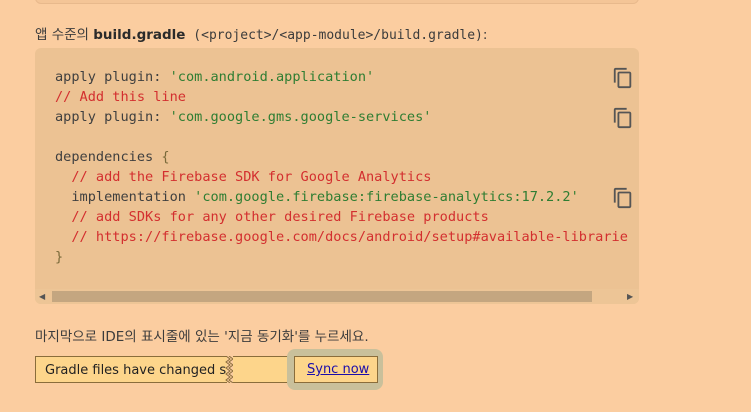 Image resolution: width=751 pixels, height=412 pixels. What do you see at coordinates (120, 97) in the screenshot?
I see `code-comment: // Add this line` at bounding box center [120, 97].